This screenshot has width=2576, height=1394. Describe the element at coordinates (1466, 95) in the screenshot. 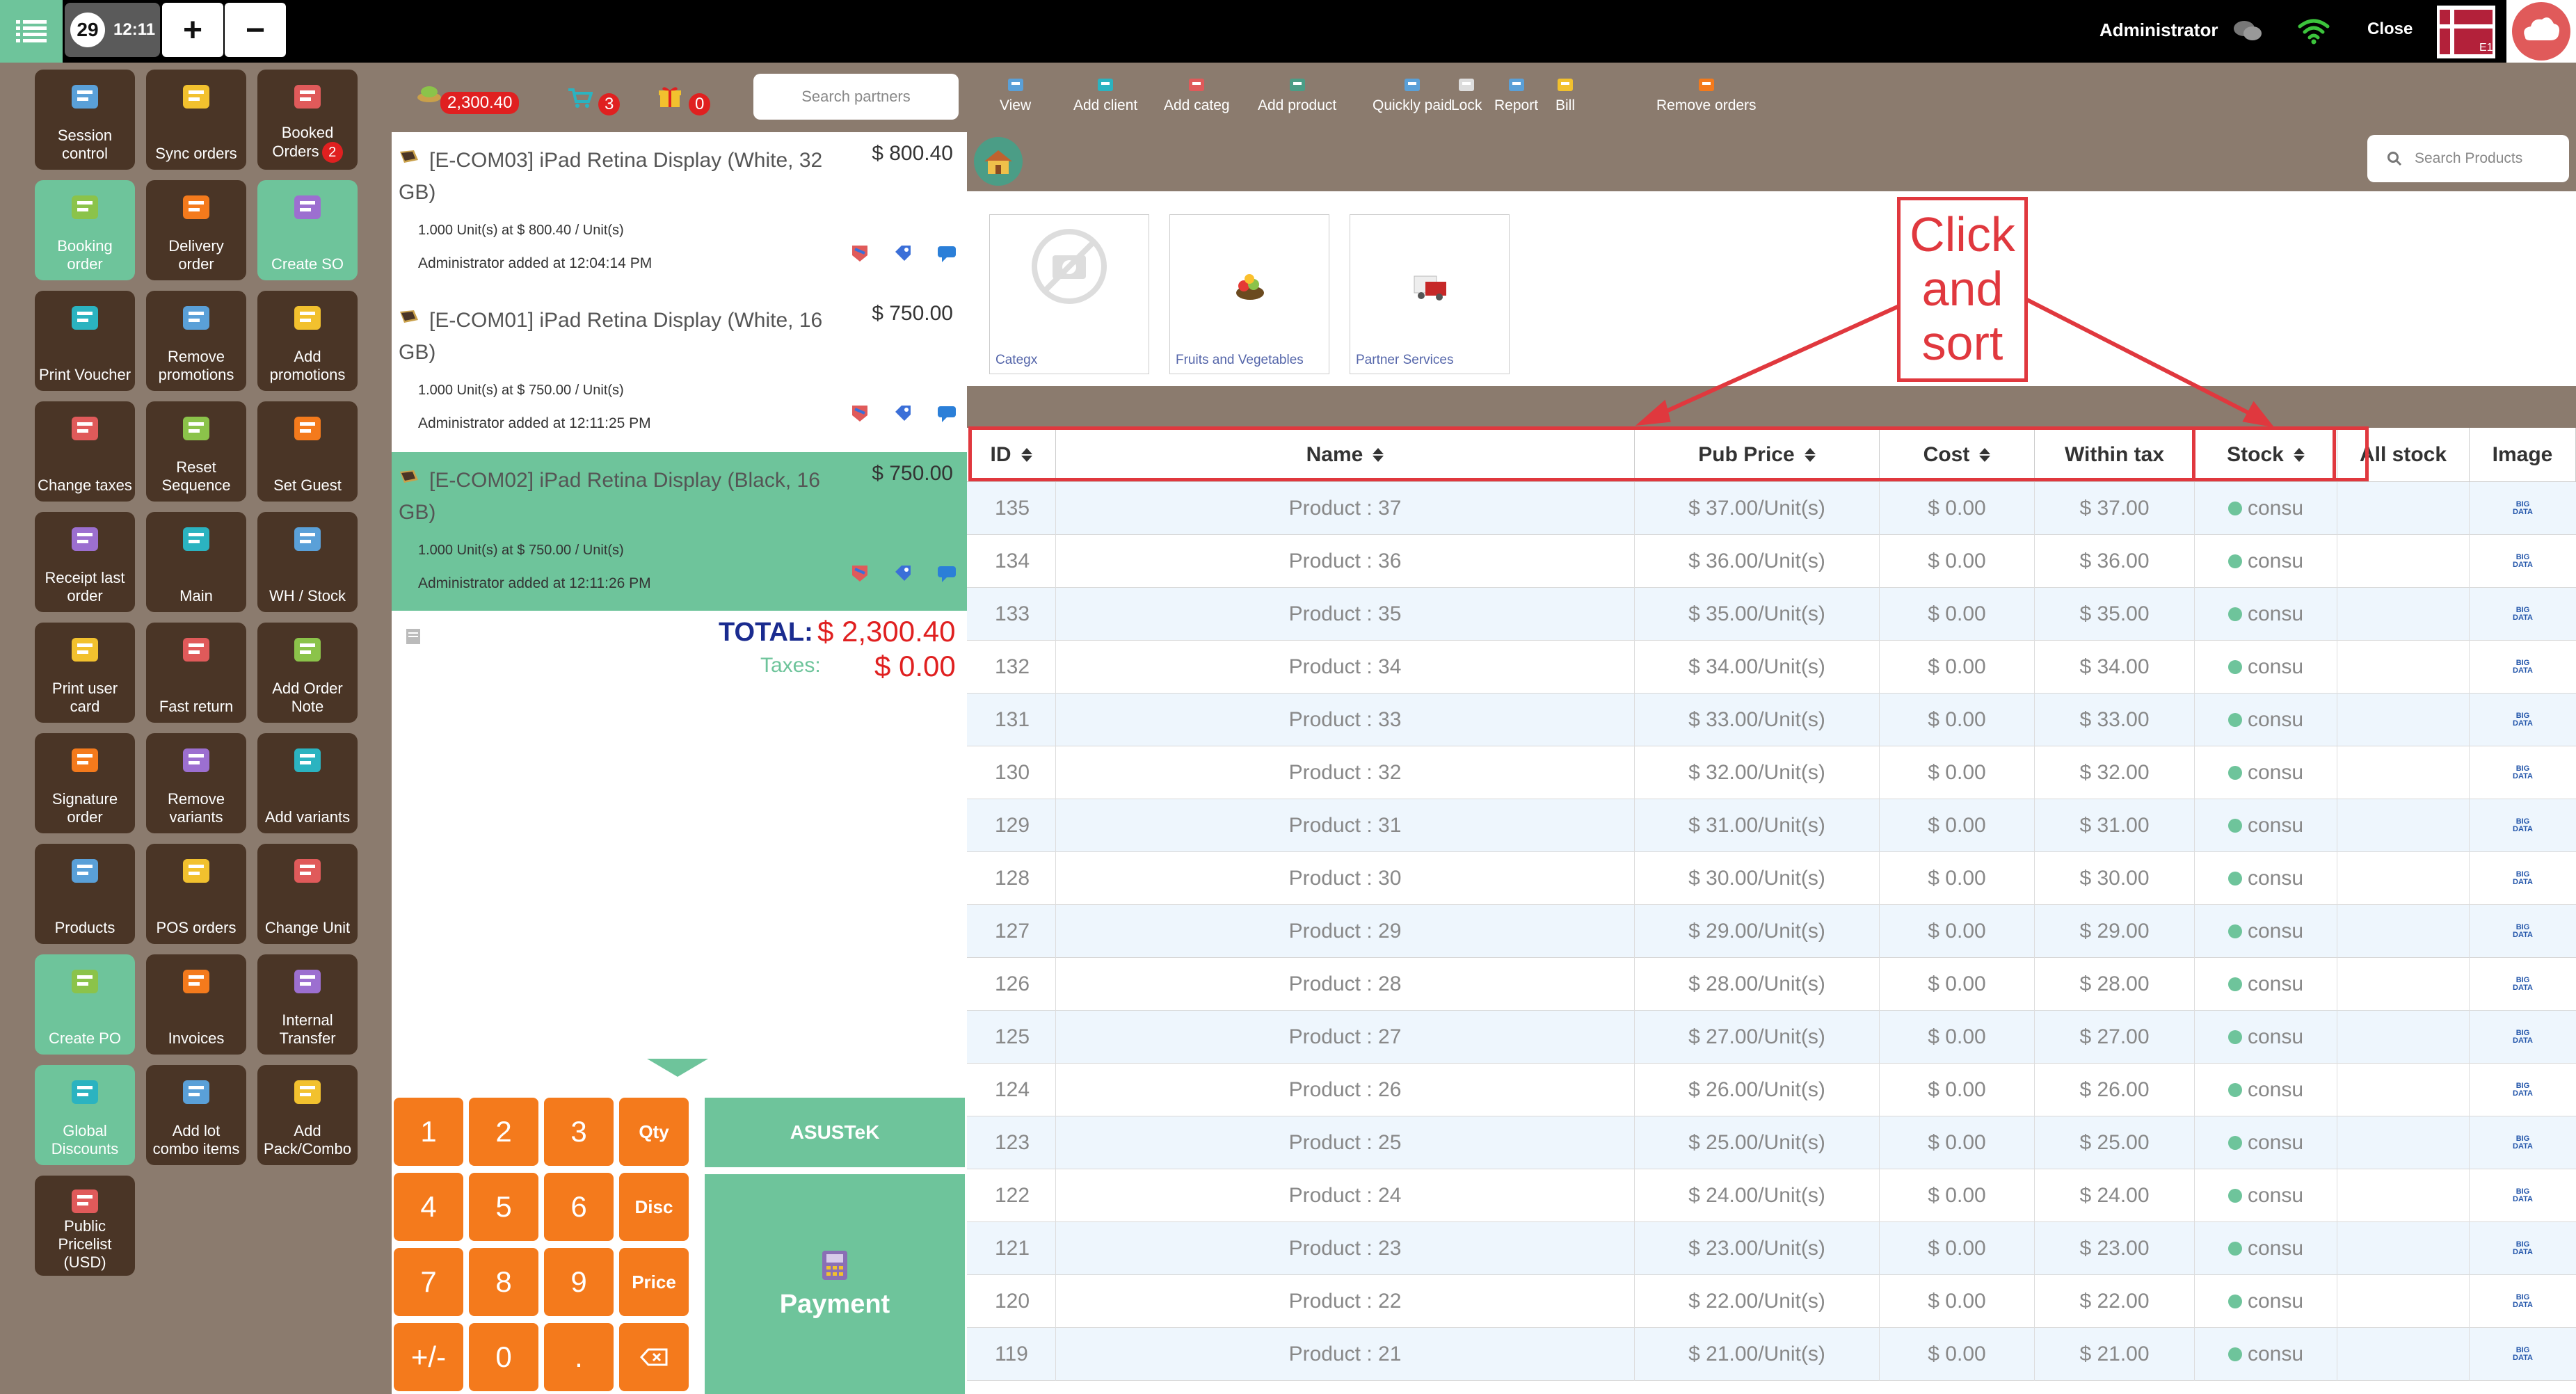

I see `toolbar-lock: Lock` at that location.